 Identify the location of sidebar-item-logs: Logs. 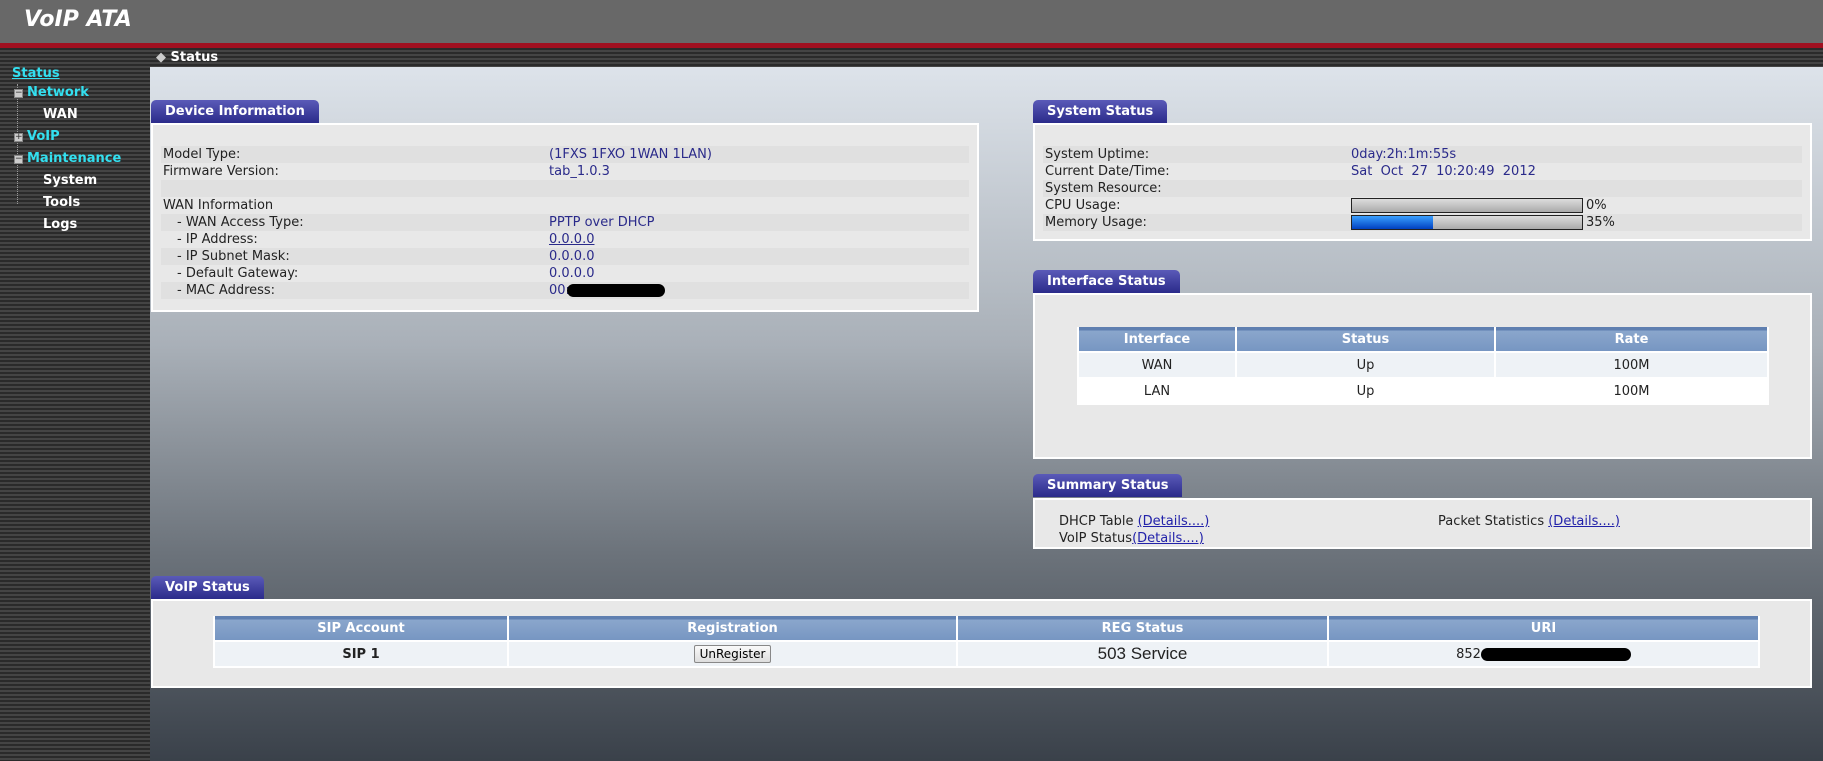
(60, 224).